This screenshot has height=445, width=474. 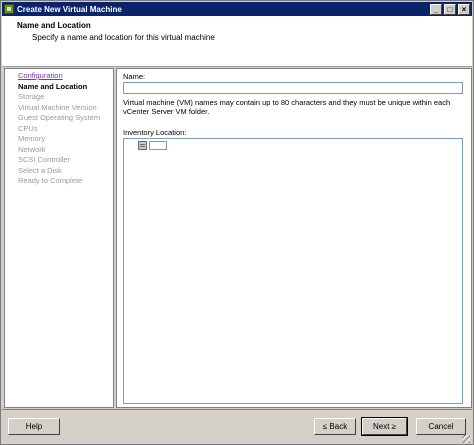 What do you see at coordinates (28, 128) in the screenshot?
I see `step-cpus: CPUs` at bounding box center [28, 128].